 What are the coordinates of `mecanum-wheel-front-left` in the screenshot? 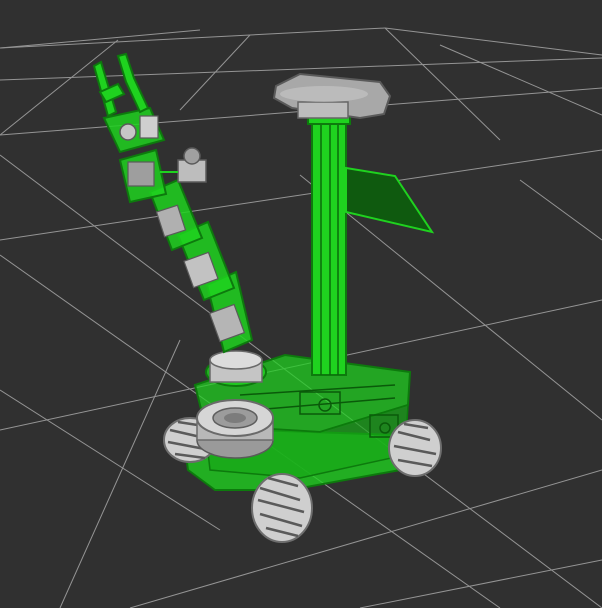 It's located at (282, 508).